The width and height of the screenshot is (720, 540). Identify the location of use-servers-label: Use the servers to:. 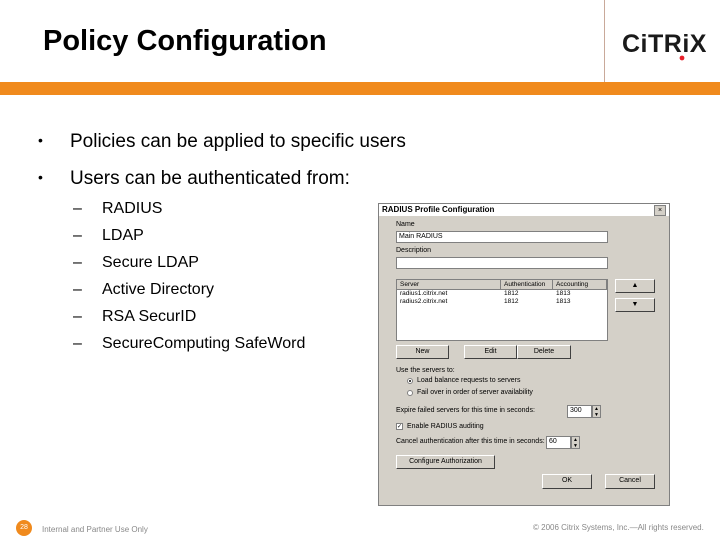
(425, 370).